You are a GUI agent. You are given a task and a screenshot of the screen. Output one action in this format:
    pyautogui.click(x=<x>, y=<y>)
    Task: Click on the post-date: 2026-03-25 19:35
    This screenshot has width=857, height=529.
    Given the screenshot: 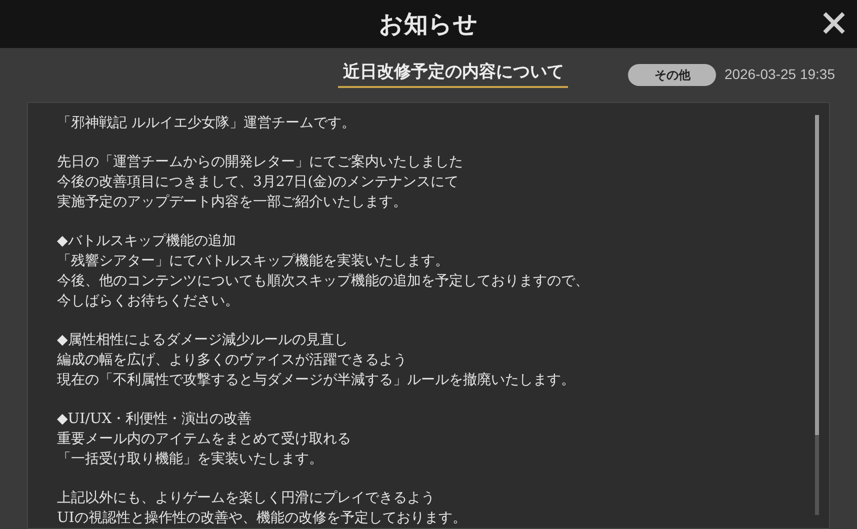 What is the action you would take?
    pyautogui.click(x=779, y=74)
    